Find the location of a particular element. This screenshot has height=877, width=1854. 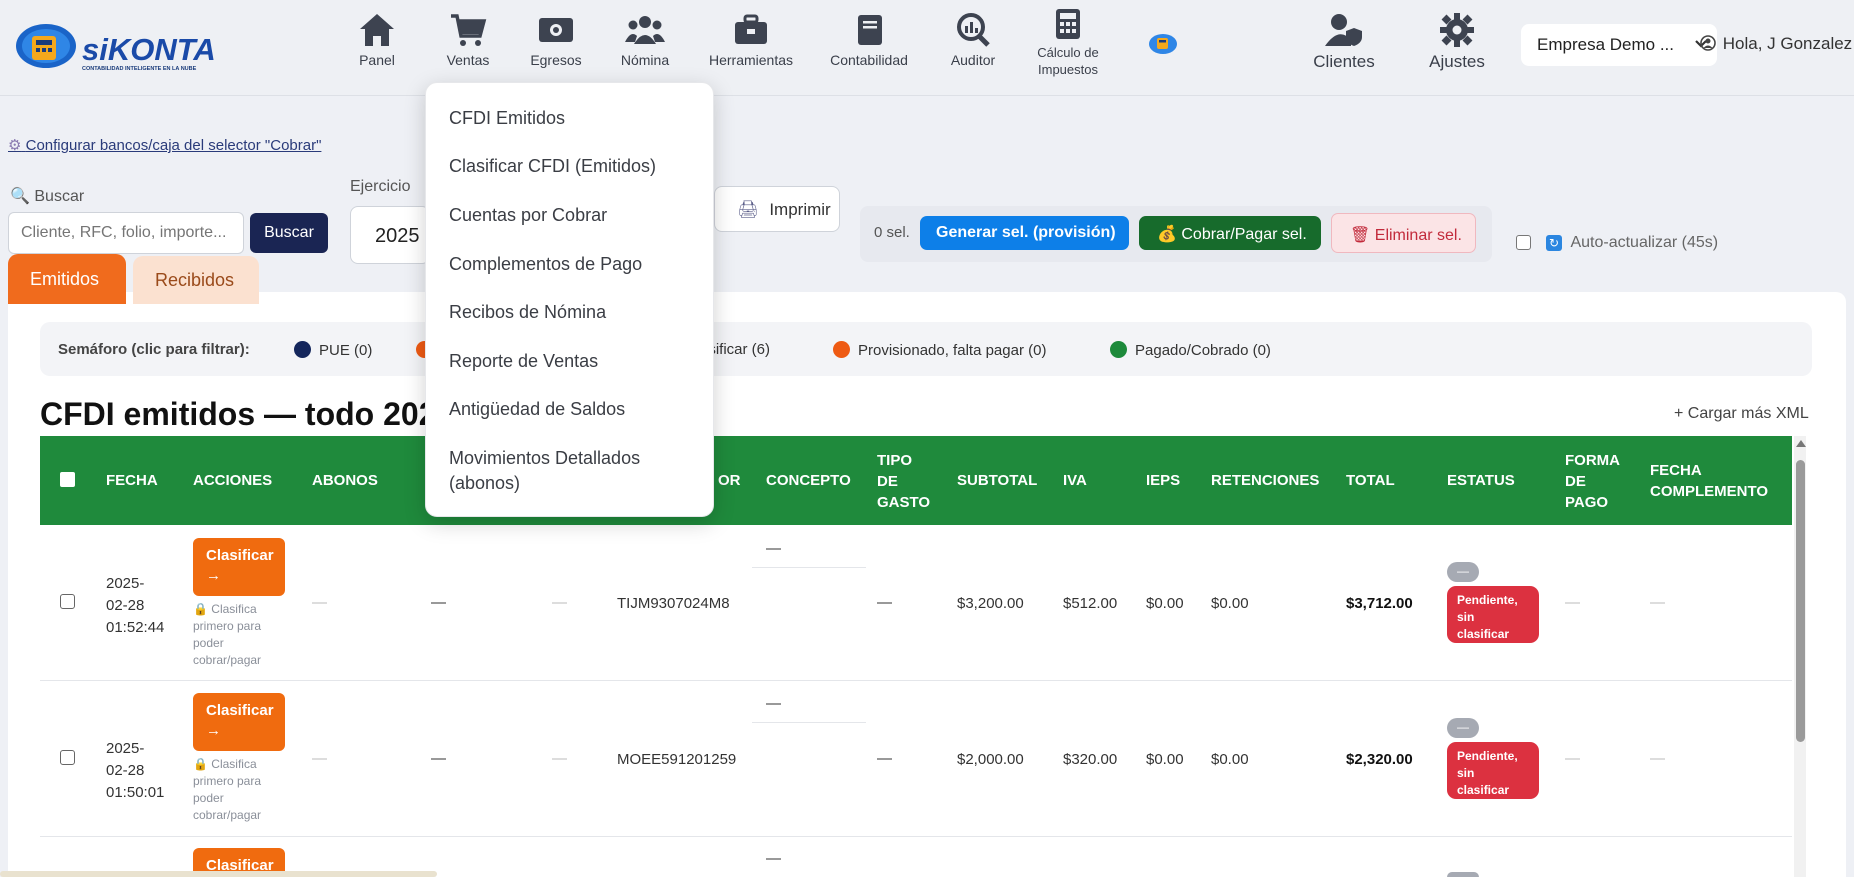

classify-note-line4: cobrar/pagar is located at coordinates (227, 815).